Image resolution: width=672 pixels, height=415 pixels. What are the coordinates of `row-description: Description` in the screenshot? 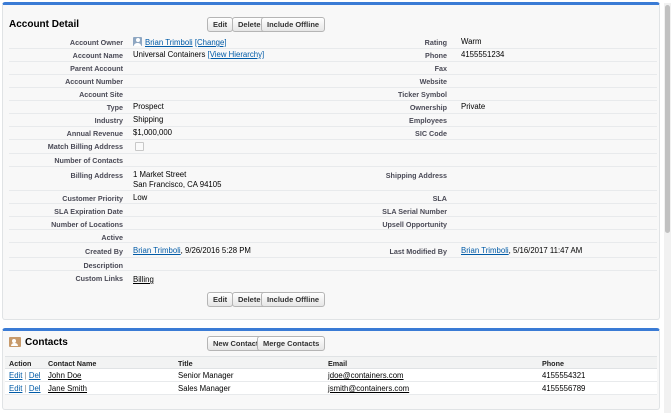 It's located at (333, 264).